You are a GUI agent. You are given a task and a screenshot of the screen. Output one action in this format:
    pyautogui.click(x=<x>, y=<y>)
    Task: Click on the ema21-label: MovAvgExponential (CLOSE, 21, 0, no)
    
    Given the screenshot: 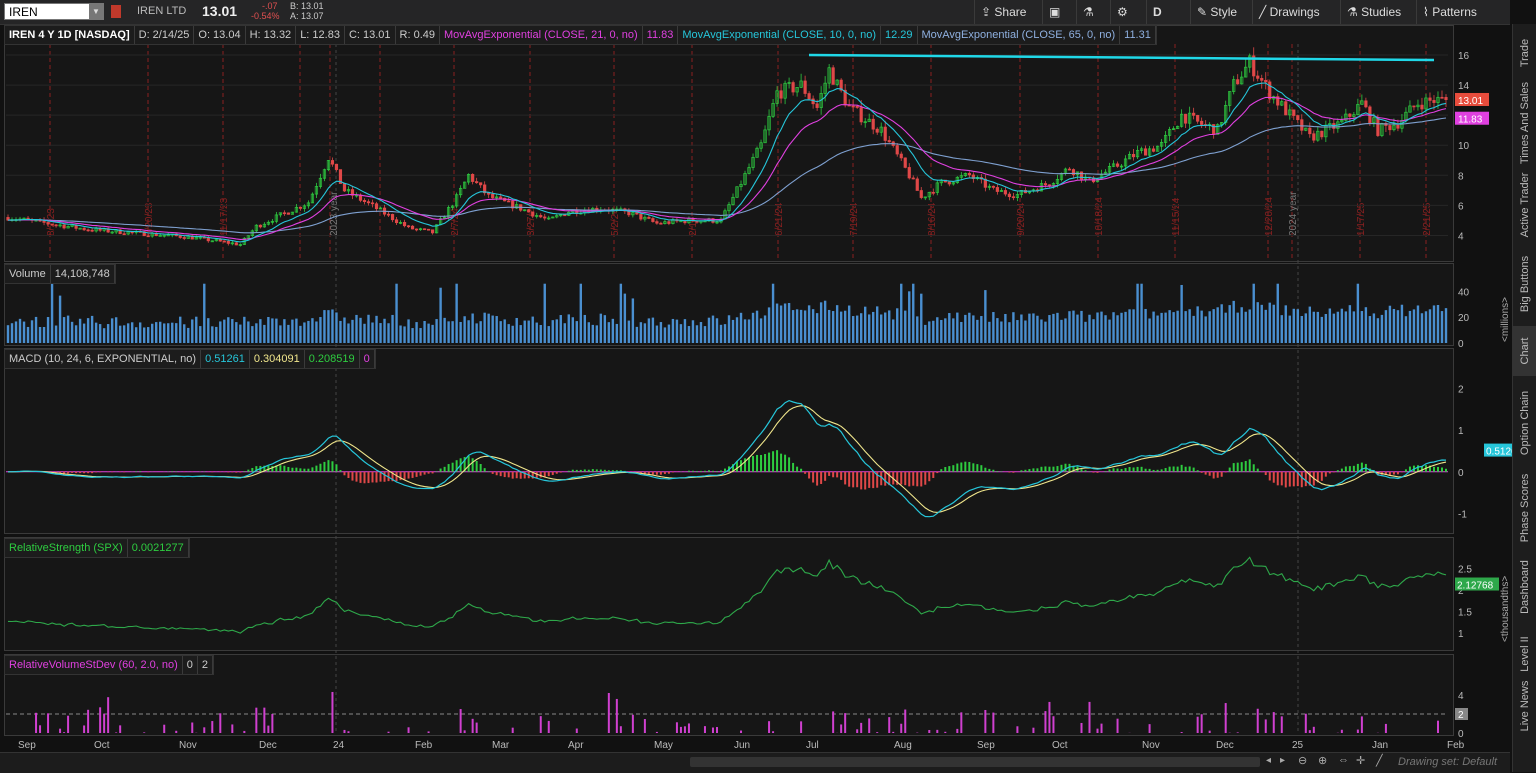 What is the action you would take?
    pyautogui.click(x=541, y=35)
    